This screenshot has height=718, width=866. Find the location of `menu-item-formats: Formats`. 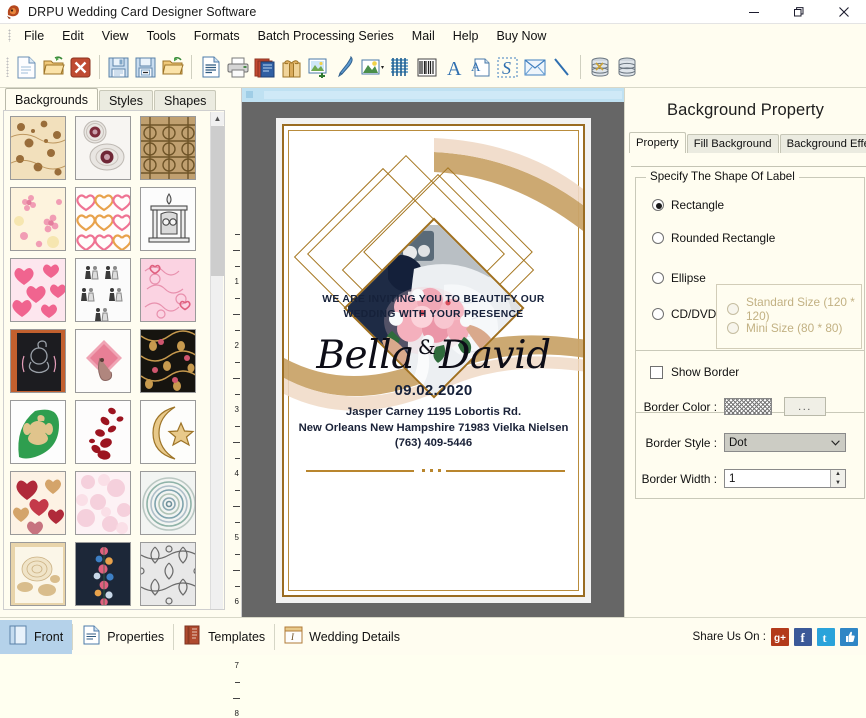

menu-item-formats: Formats is located at coordinates (217, 36).